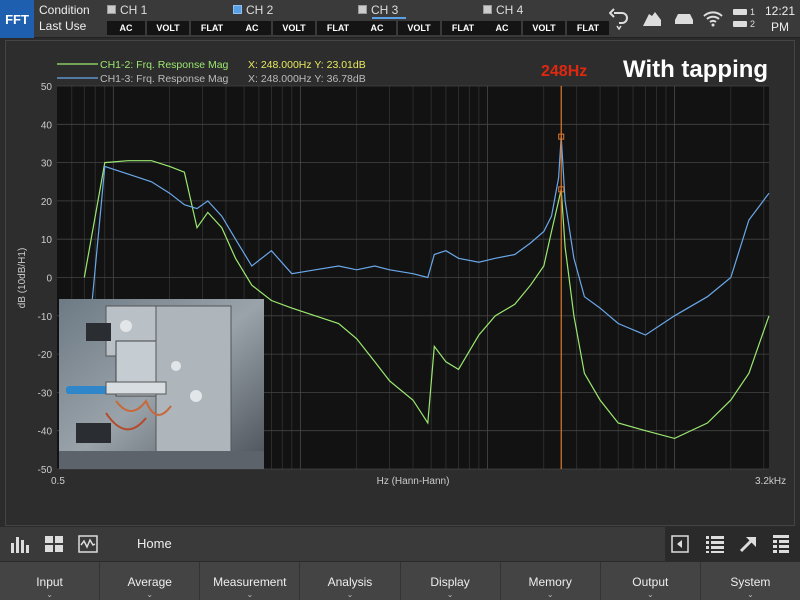 This screenshot has width=800, height=600. I want to click on condition-label: Condition, so click(64, 10).